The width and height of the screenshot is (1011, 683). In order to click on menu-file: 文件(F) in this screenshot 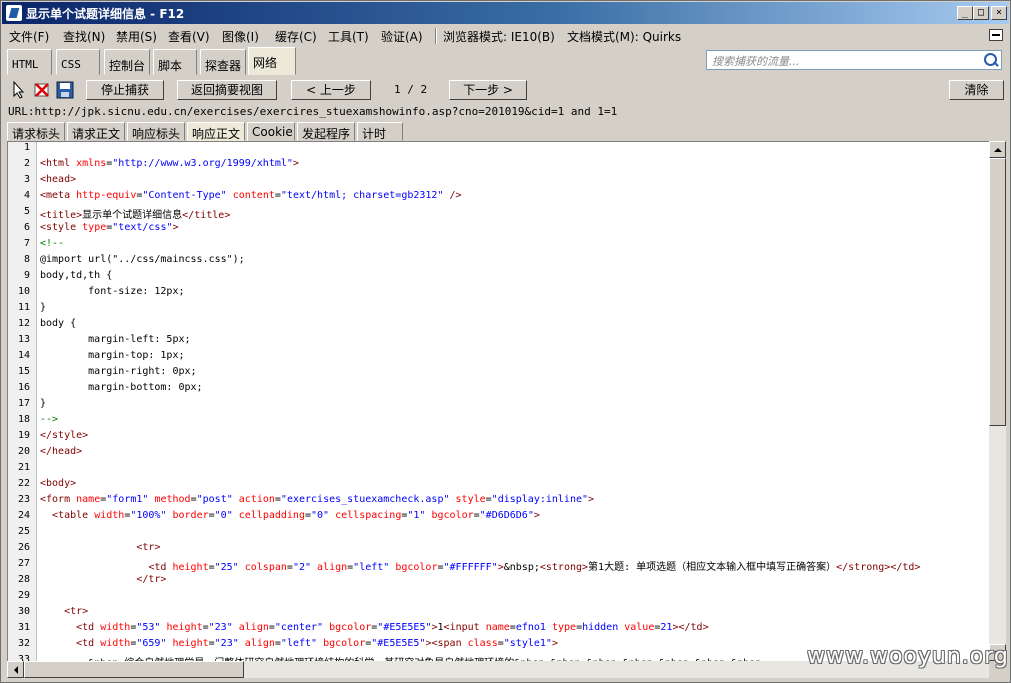, I will do `click(29, 36)`.